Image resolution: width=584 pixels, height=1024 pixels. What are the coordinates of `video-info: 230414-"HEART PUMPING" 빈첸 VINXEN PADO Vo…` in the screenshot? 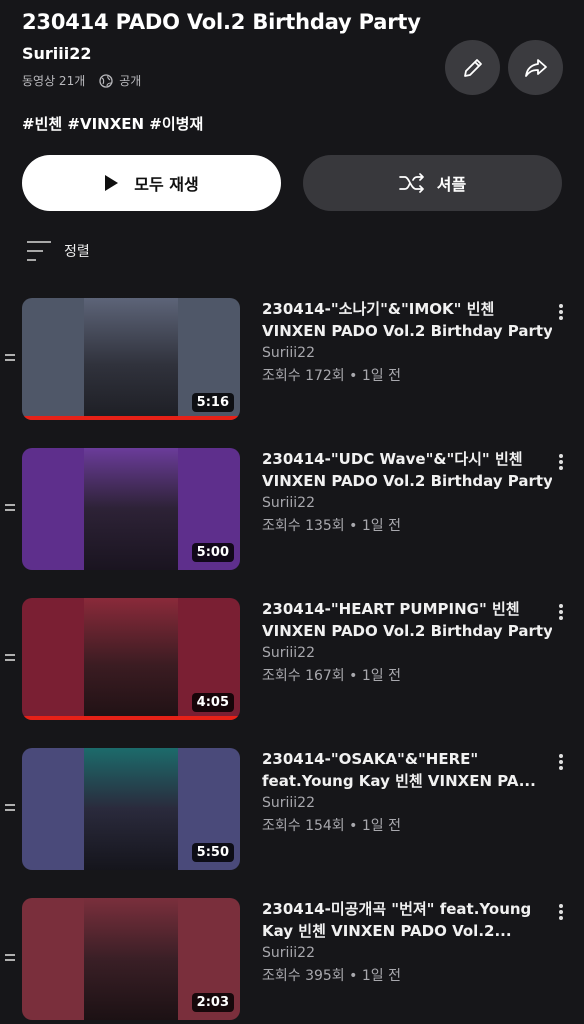 It's located at (407, 643).